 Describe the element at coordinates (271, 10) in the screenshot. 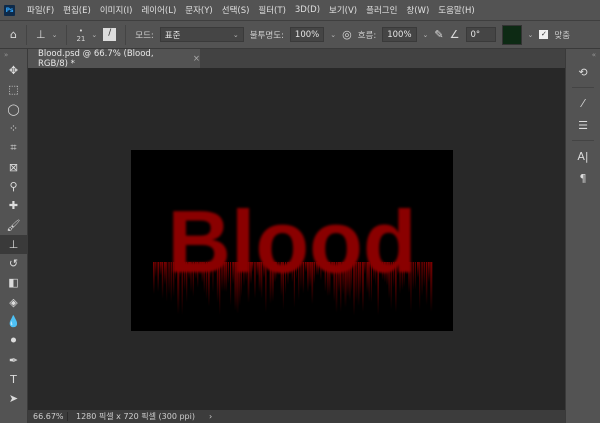

I see `menu-filter: 필터(T)` at that location.